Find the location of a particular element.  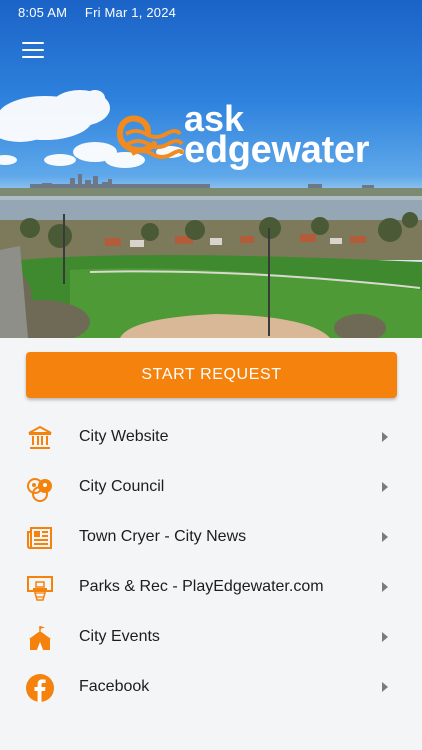

menu-item-label: City Website is located at coordinates (124, 436).